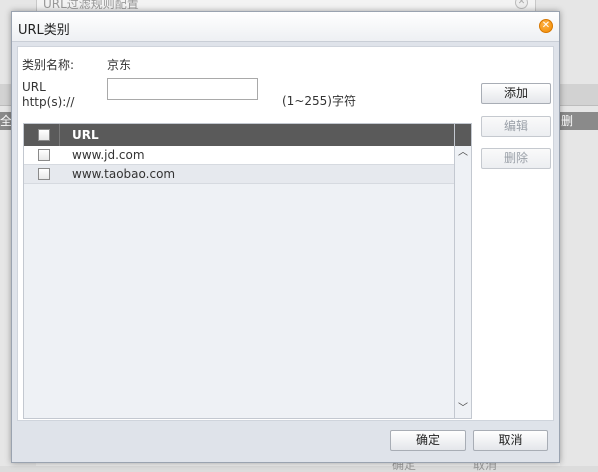  I want to click on select-all-checkbox, so click(44, 135).